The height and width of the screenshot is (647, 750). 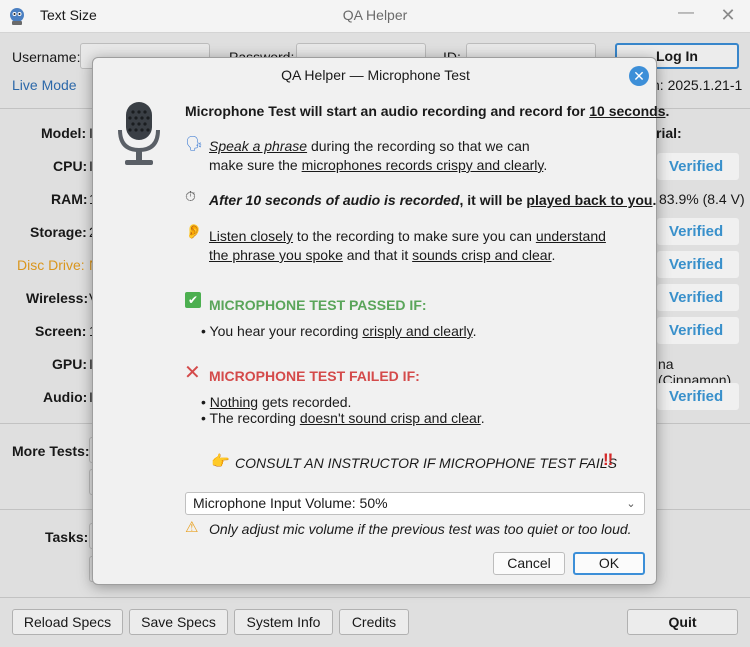 What do you see at coordinates (553, 255) in the screenshot?
I see `listen-end: .` at bounding box center [553, 255].